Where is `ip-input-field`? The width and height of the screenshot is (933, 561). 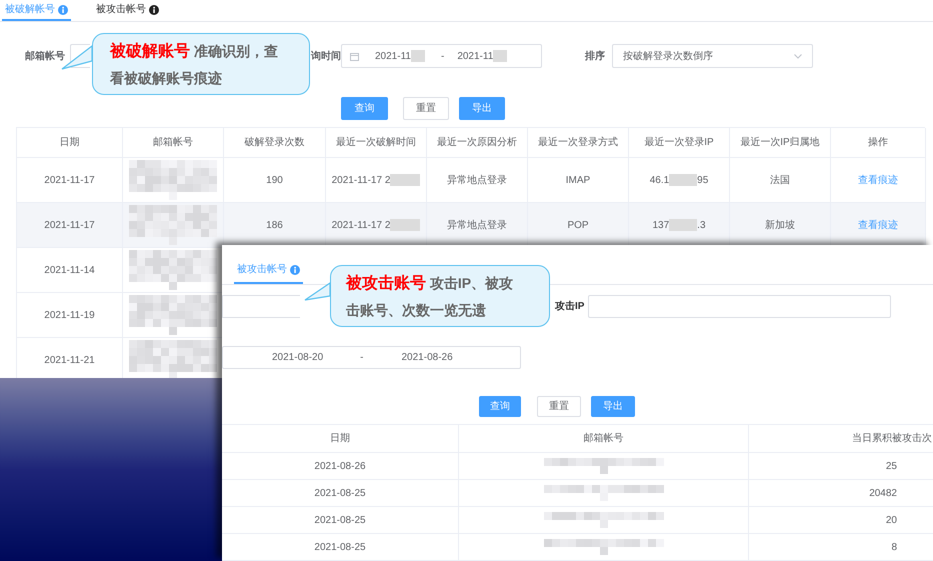 ip-input-field is located at coordinates (739, 306).